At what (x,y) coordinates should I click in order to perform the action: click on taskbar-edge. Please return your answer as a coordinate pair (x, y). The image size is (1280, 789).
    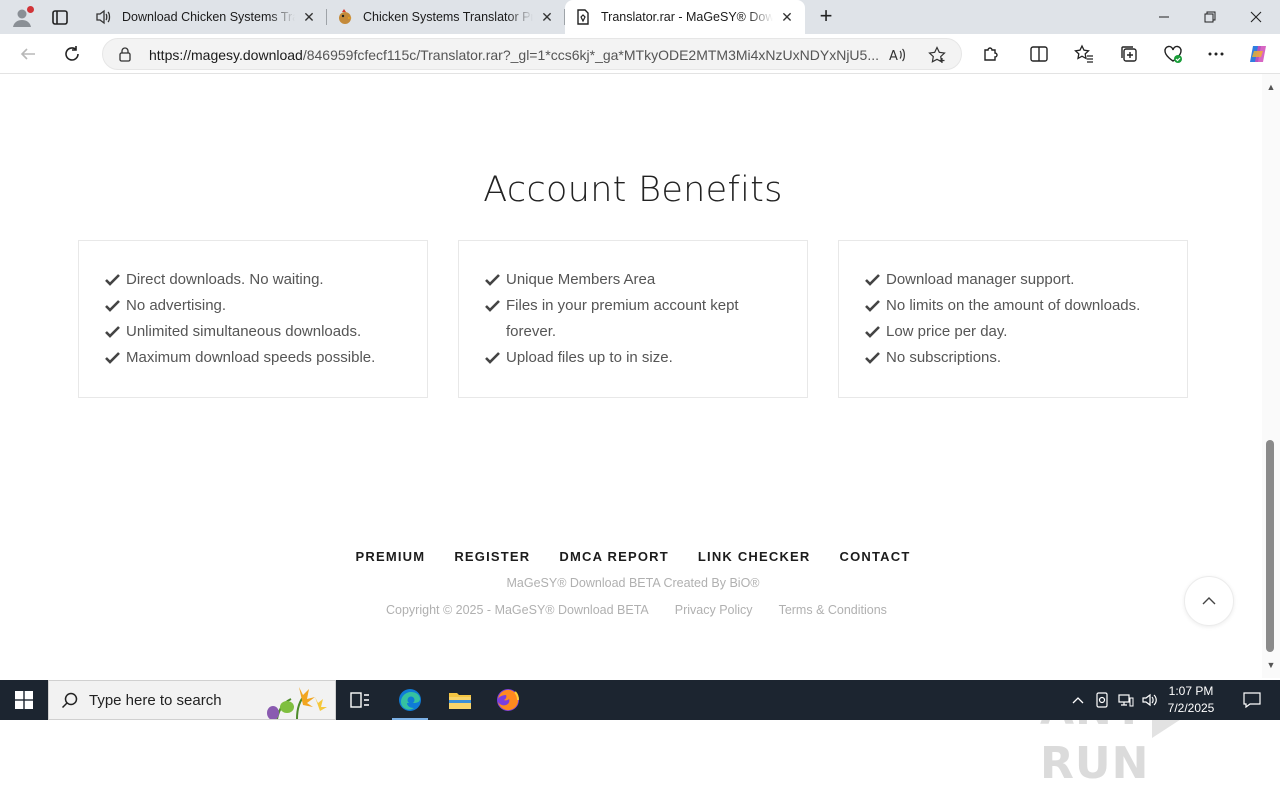
    Looking at the image, I should click on (410, 700).